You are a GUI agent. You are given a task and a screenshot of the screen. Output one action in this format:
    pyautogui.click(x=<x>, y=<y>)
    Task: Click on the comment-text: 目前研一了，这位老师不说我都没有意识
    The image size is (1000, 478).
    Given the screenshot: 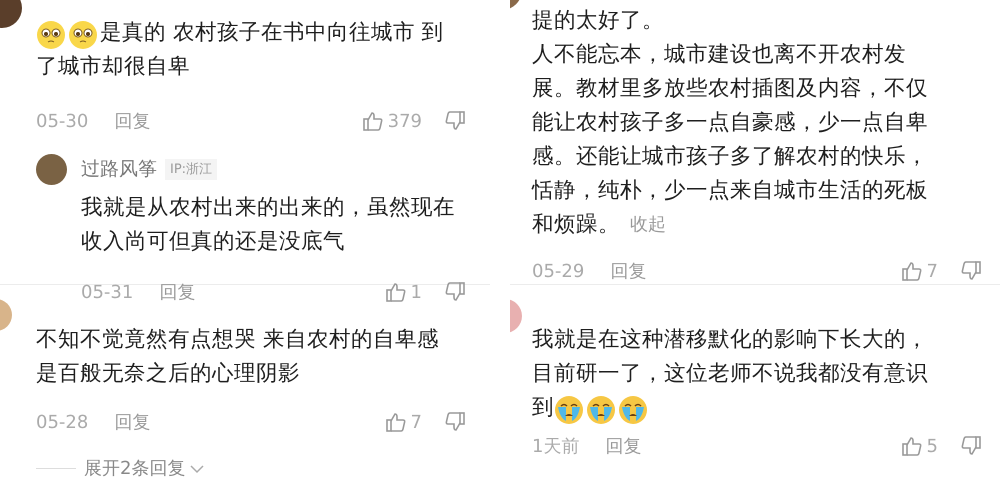 What is the action you would take?
    pyautogui.click(x=730, y=374)
    